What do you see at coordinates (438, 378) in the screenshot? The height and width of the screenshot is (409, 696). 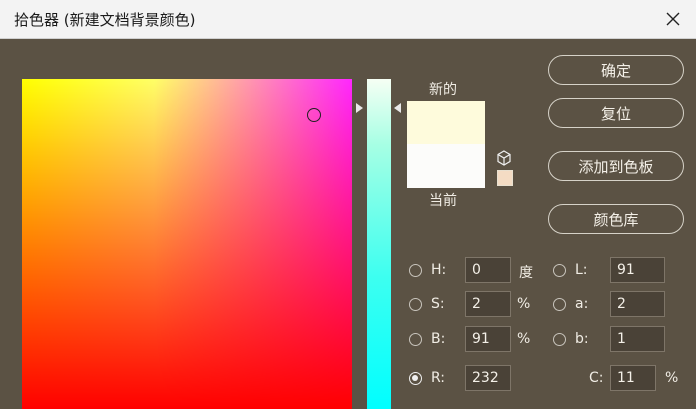 I see `r-label: R:` at bounding box center [438, 378].